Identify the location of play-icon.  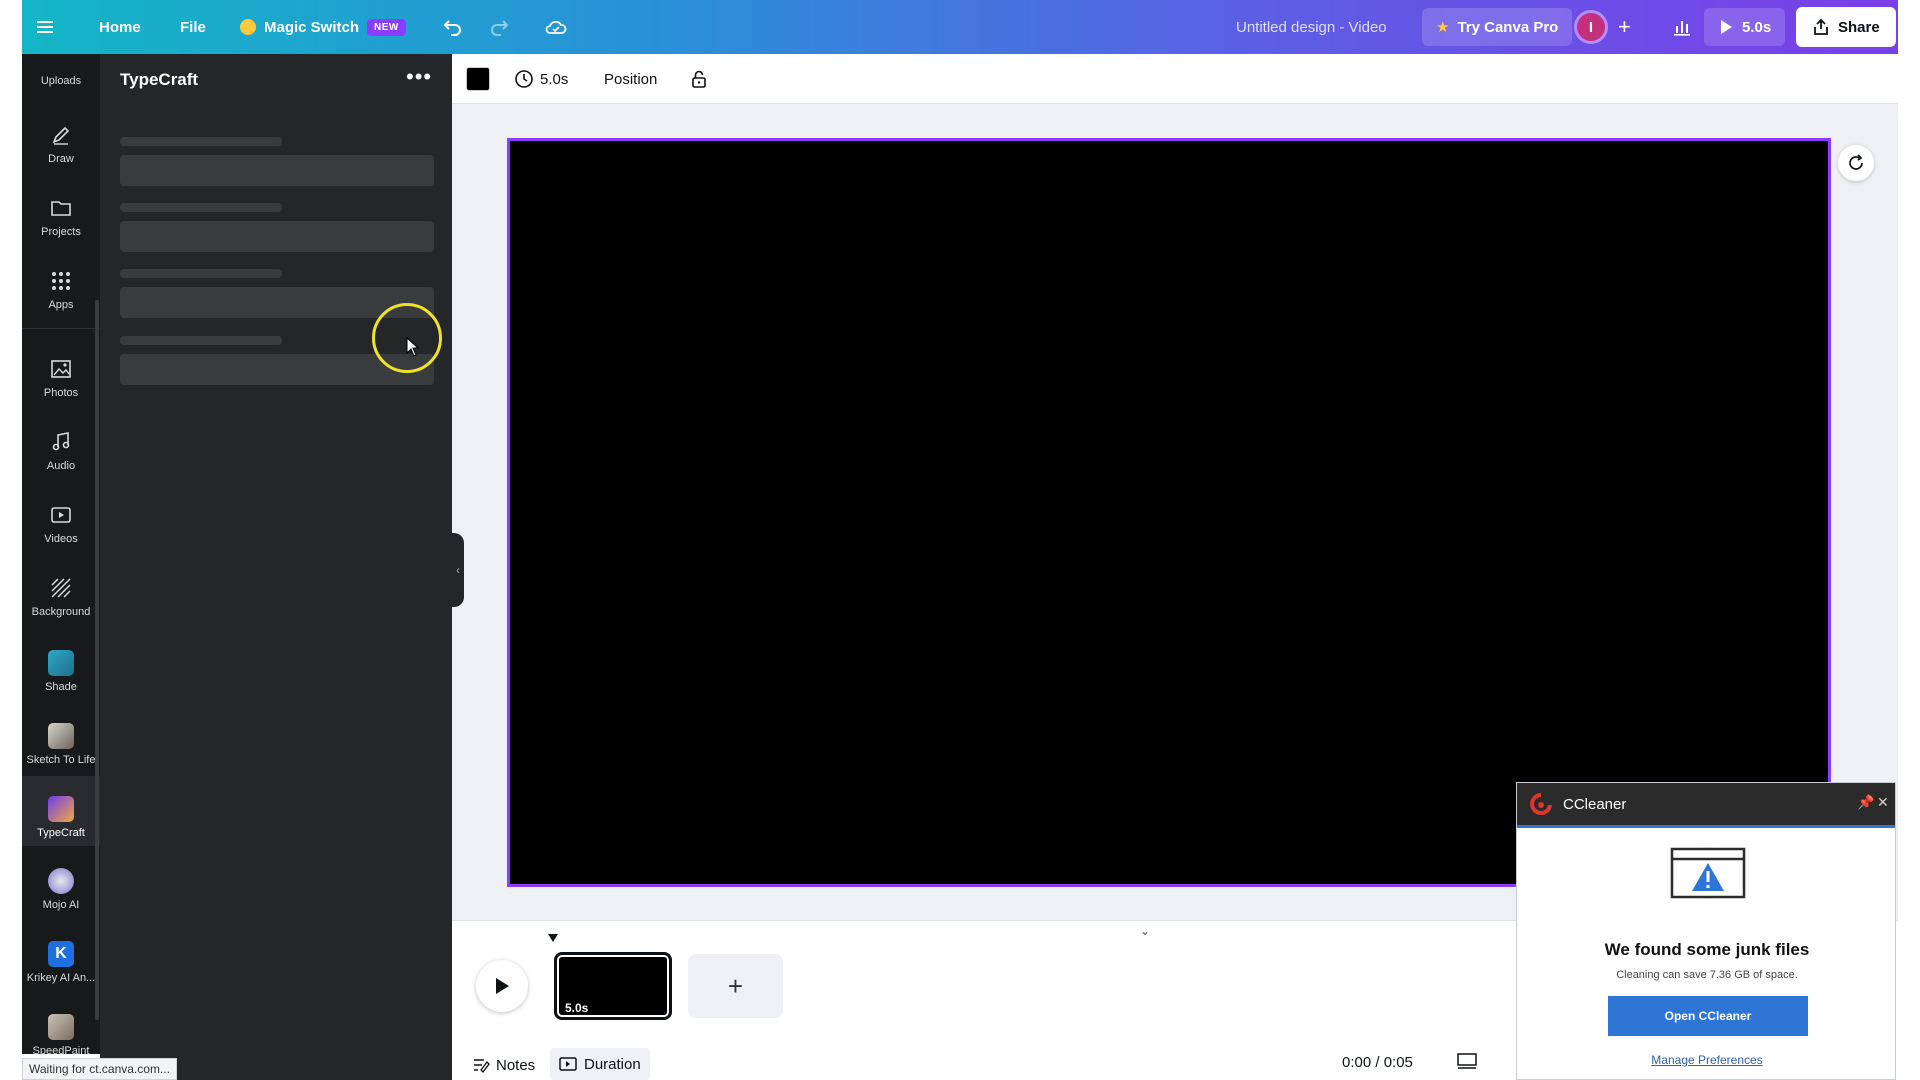
(502, 986).